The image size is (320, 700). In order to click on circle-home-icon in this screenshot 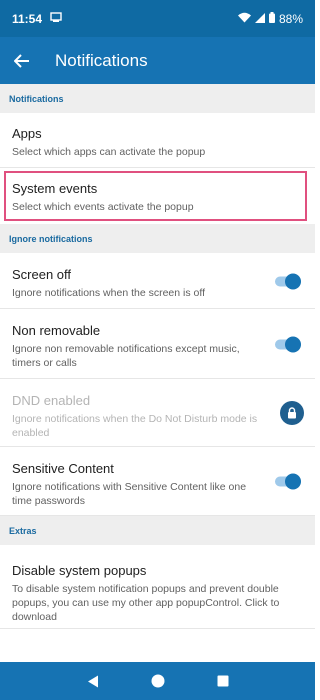, I will do `click(157, 681)`.